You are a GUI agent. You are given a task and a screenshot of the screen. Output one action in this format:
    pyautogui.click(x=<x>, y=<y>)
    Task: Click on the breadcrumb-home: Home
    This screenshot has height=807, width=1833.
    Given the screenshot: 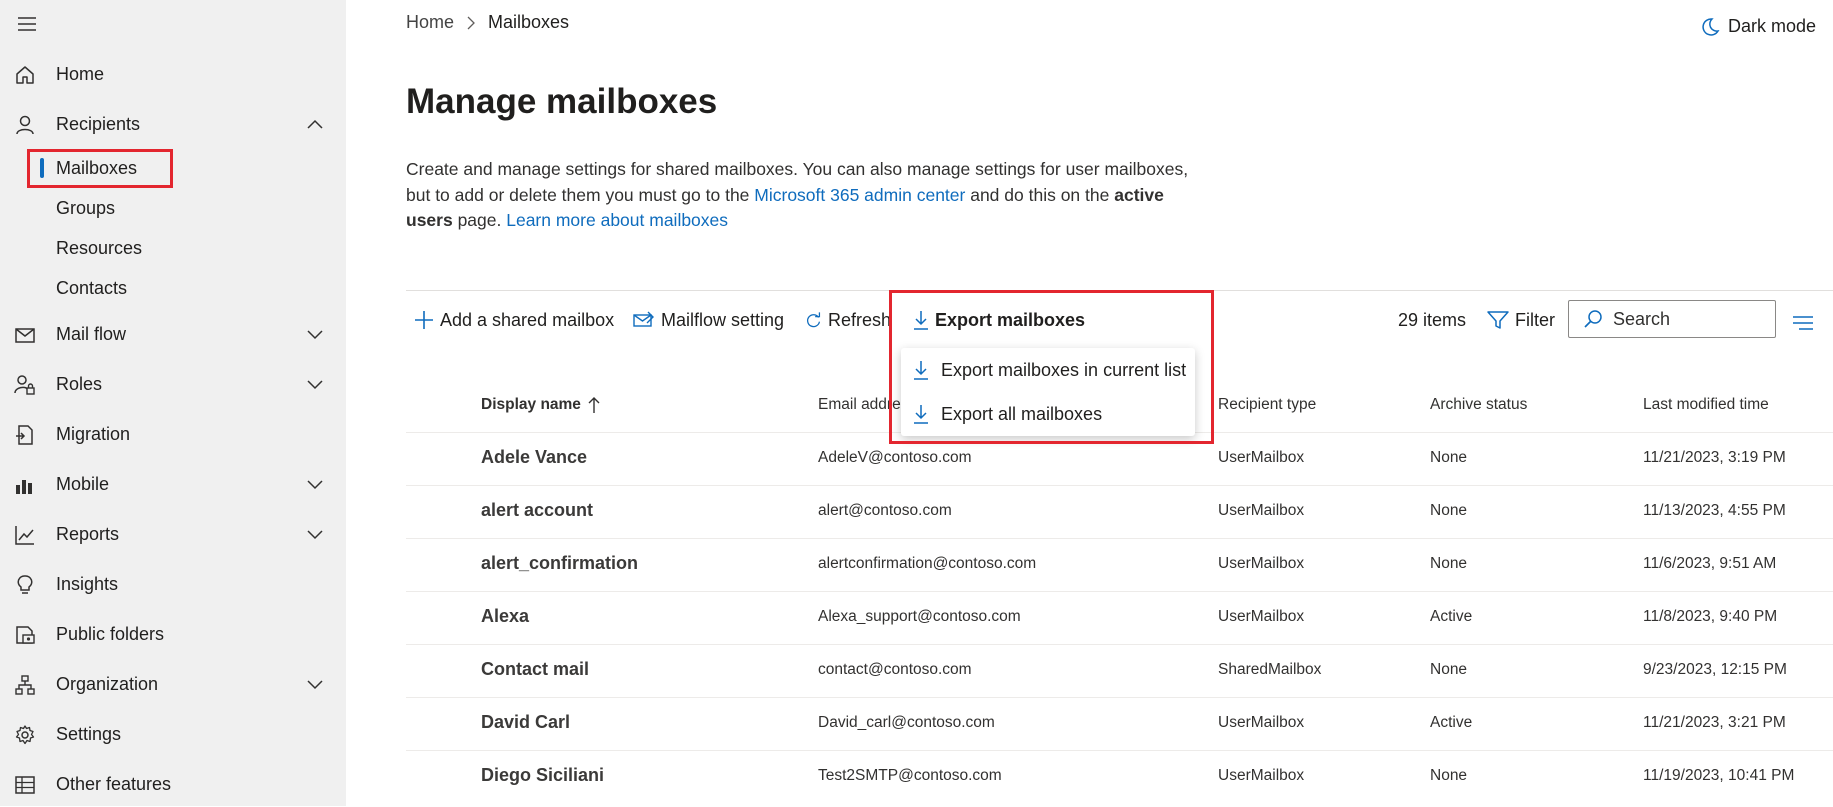 What is the action you would take?
    pyautogui.click(x=430, y=22)
    